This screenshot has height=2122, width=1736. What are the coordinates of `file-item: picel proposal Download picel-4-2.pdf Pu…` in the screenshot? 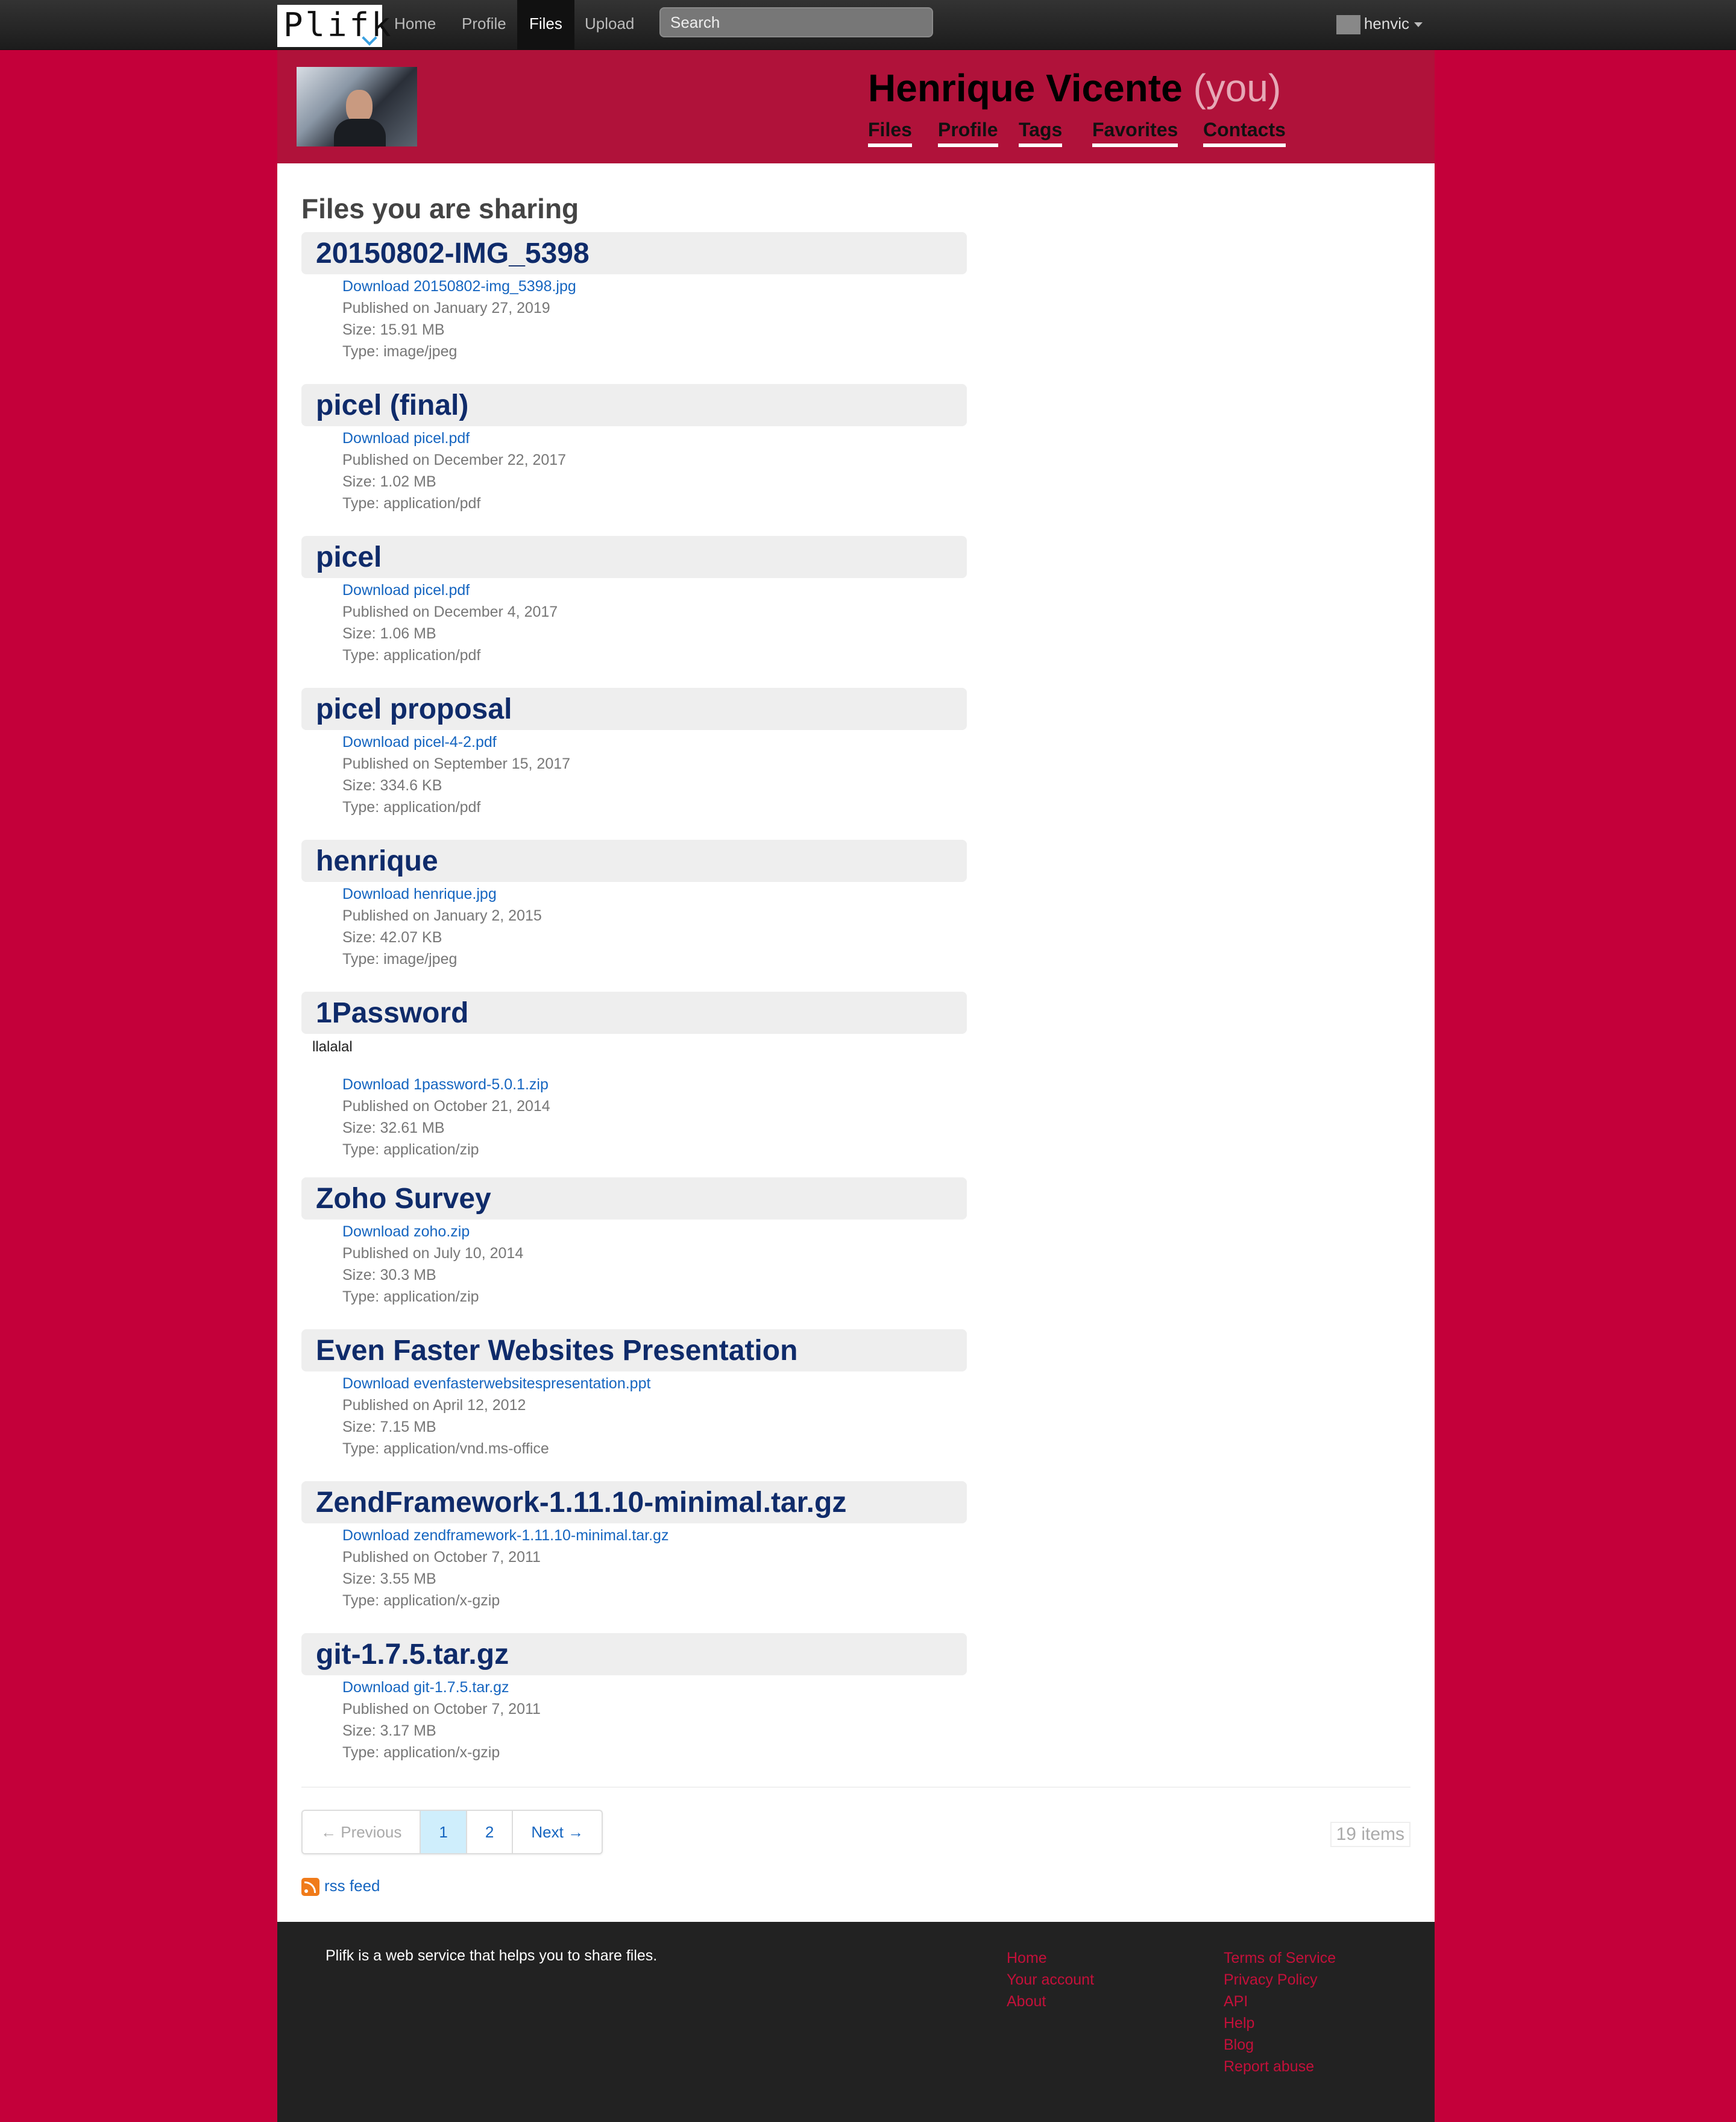 It's located at (634, 753).